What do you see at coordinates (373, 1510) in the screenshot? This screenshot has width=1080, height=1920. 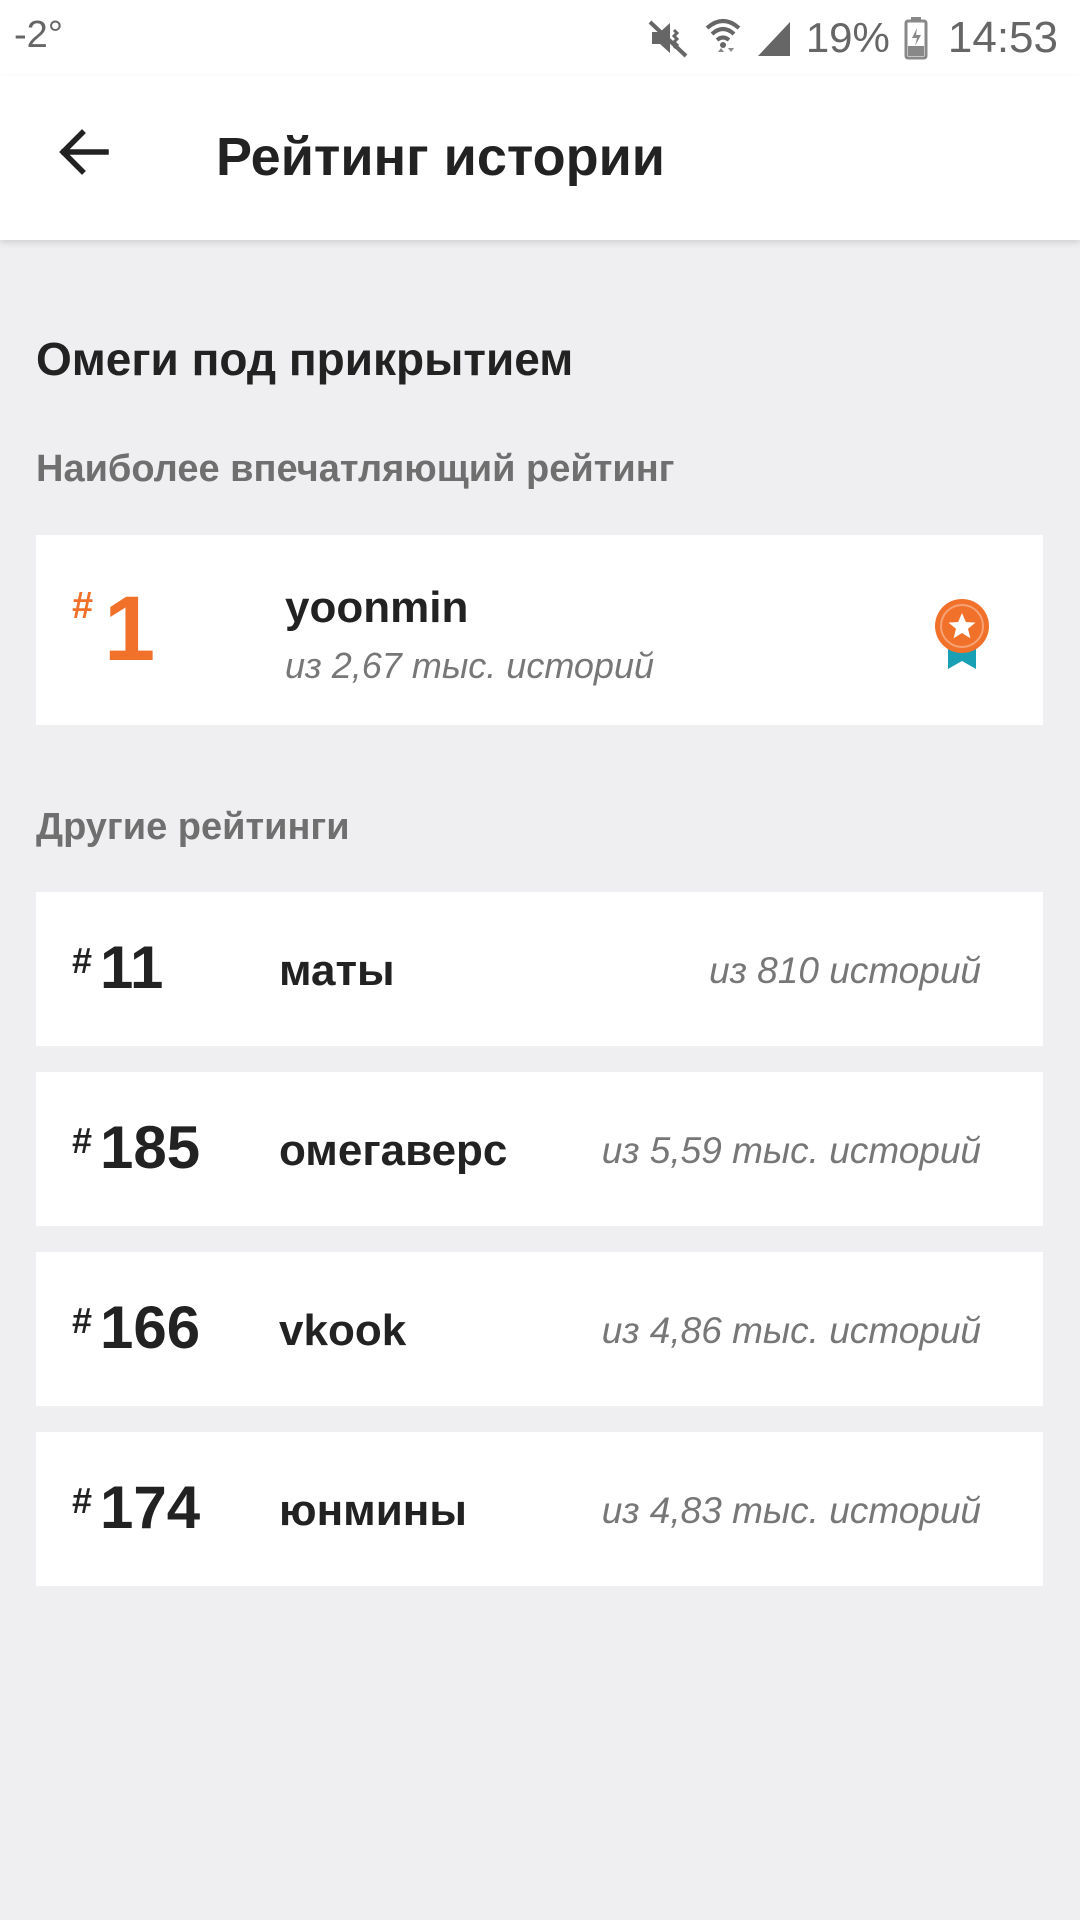 I see `rank-tag: юнмины` at bounding box center [373, 1510].